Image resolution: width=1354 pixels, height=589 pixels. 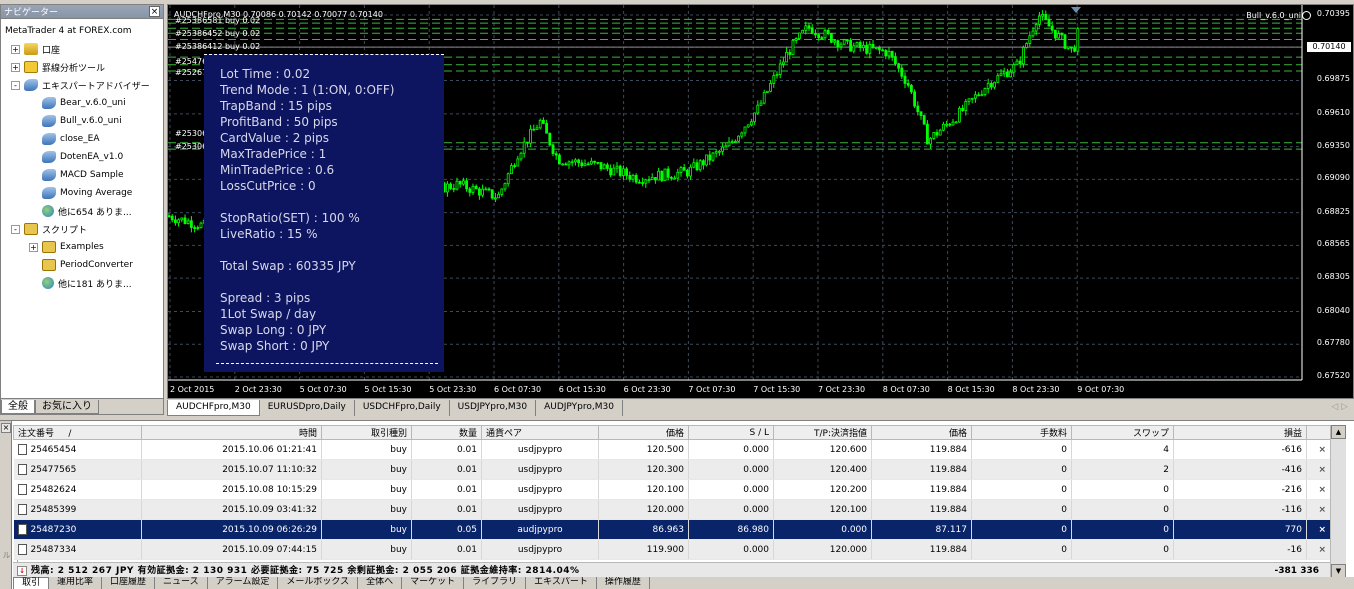 I want to click on terminal-tab: 全体へ, so click(x=380, y=583).